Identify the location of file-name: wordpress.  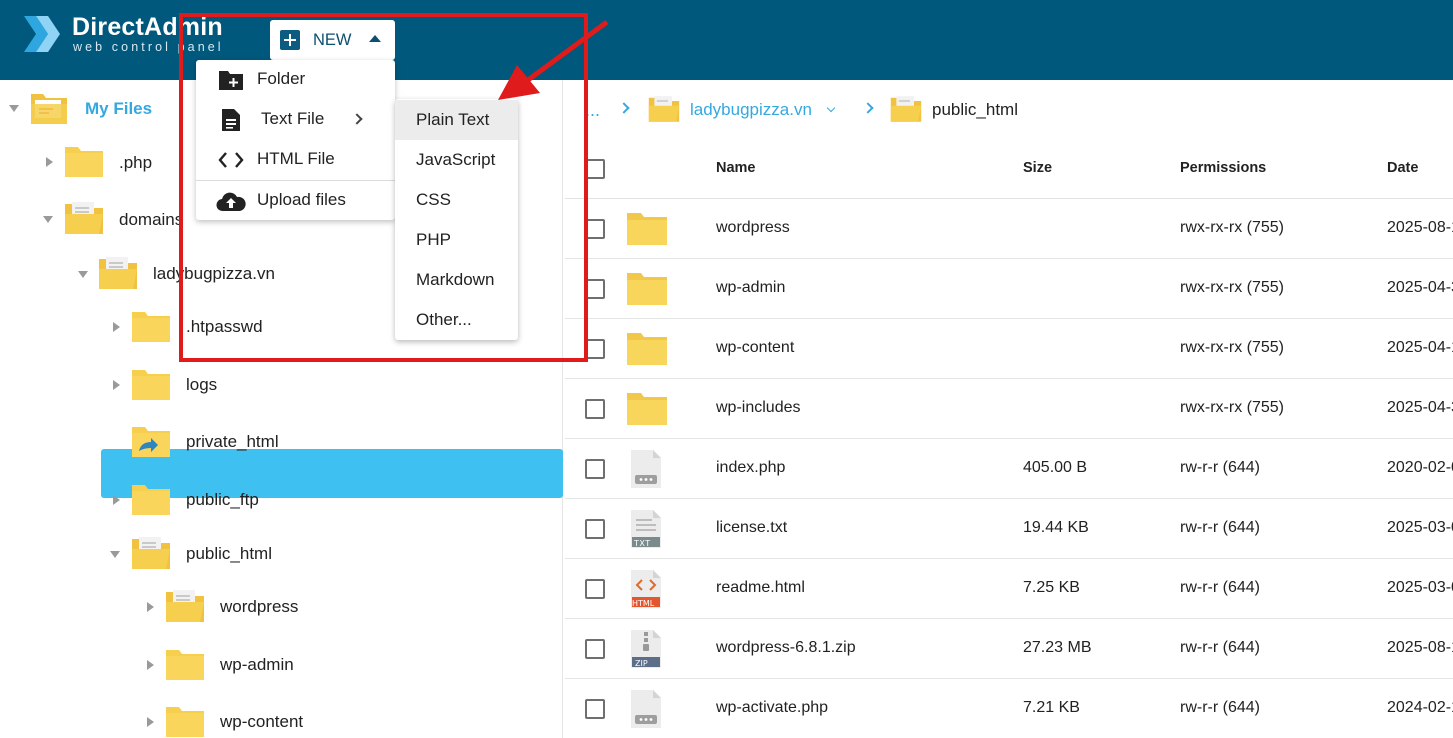
(753, 228).